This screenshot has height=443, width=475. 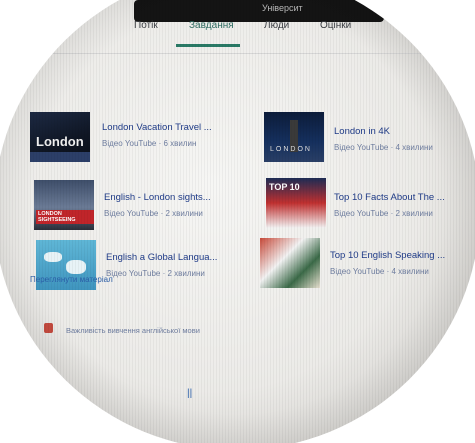 What do you see at coordinates (60, 157) in the screenshot?
I see `thumbnail-strip` at bounding box center [60, 157].